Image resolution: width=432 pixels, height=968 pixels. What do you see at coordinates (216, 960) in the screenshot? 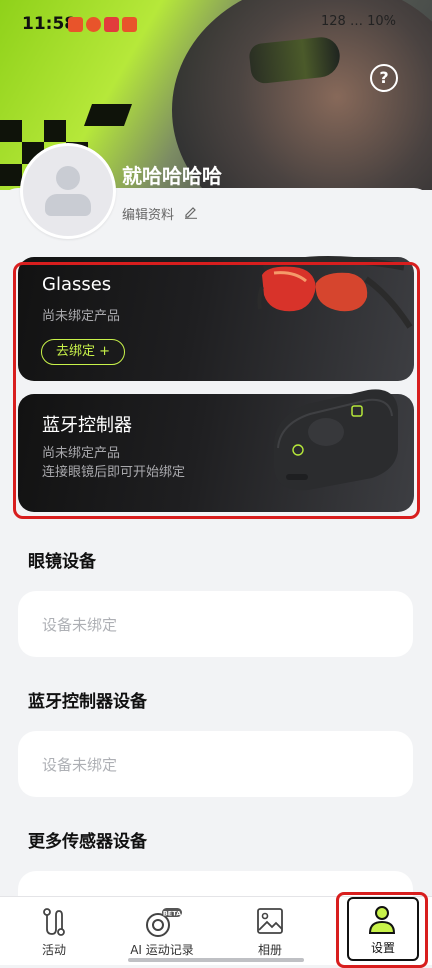
I see `home-indicator` at bounding box center [216, 960].